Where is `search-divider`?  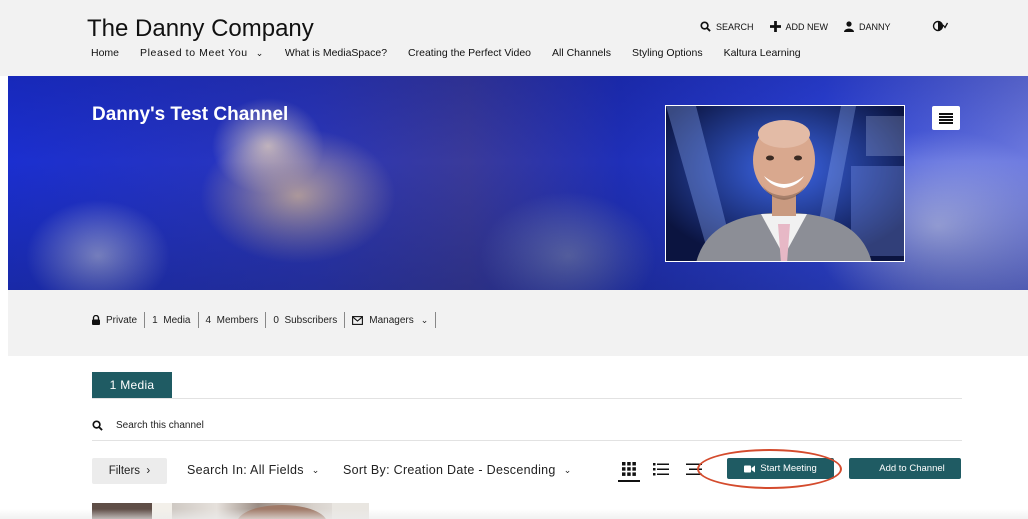 search-divider is located at coordinates (527, 440).